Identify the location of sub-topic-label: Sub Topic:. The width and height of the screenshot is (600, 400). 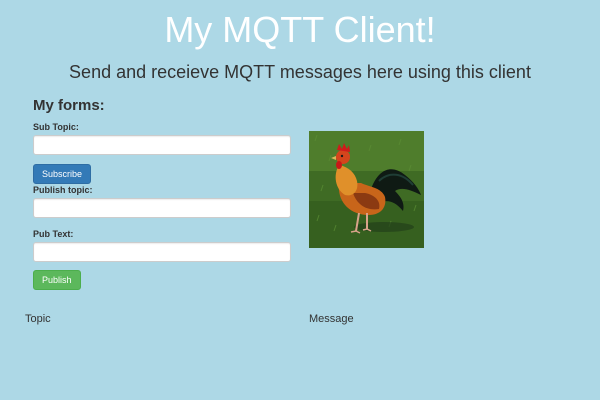
(56, 127).